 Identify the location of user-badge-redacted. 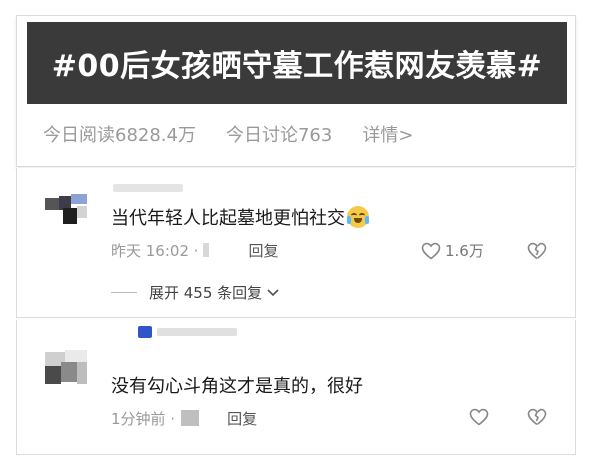
(145, 332).